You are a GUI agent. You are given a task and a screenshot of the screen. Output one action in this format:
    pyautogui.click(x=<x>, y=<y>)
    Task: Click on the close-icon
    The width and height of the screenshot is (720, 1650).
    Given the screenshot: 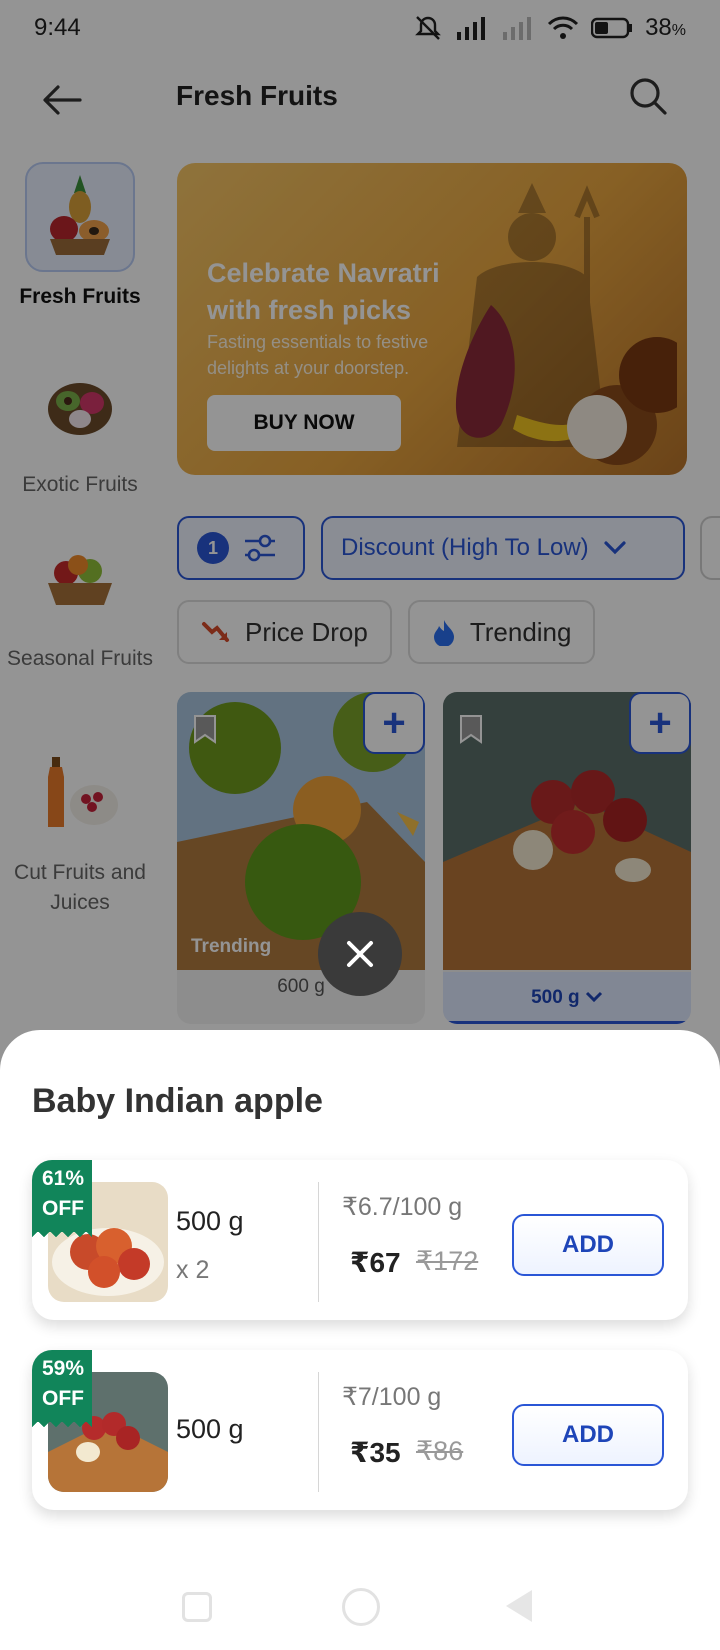 What is the action you would take?
    pyautogui.click(x=360, y=954)
    